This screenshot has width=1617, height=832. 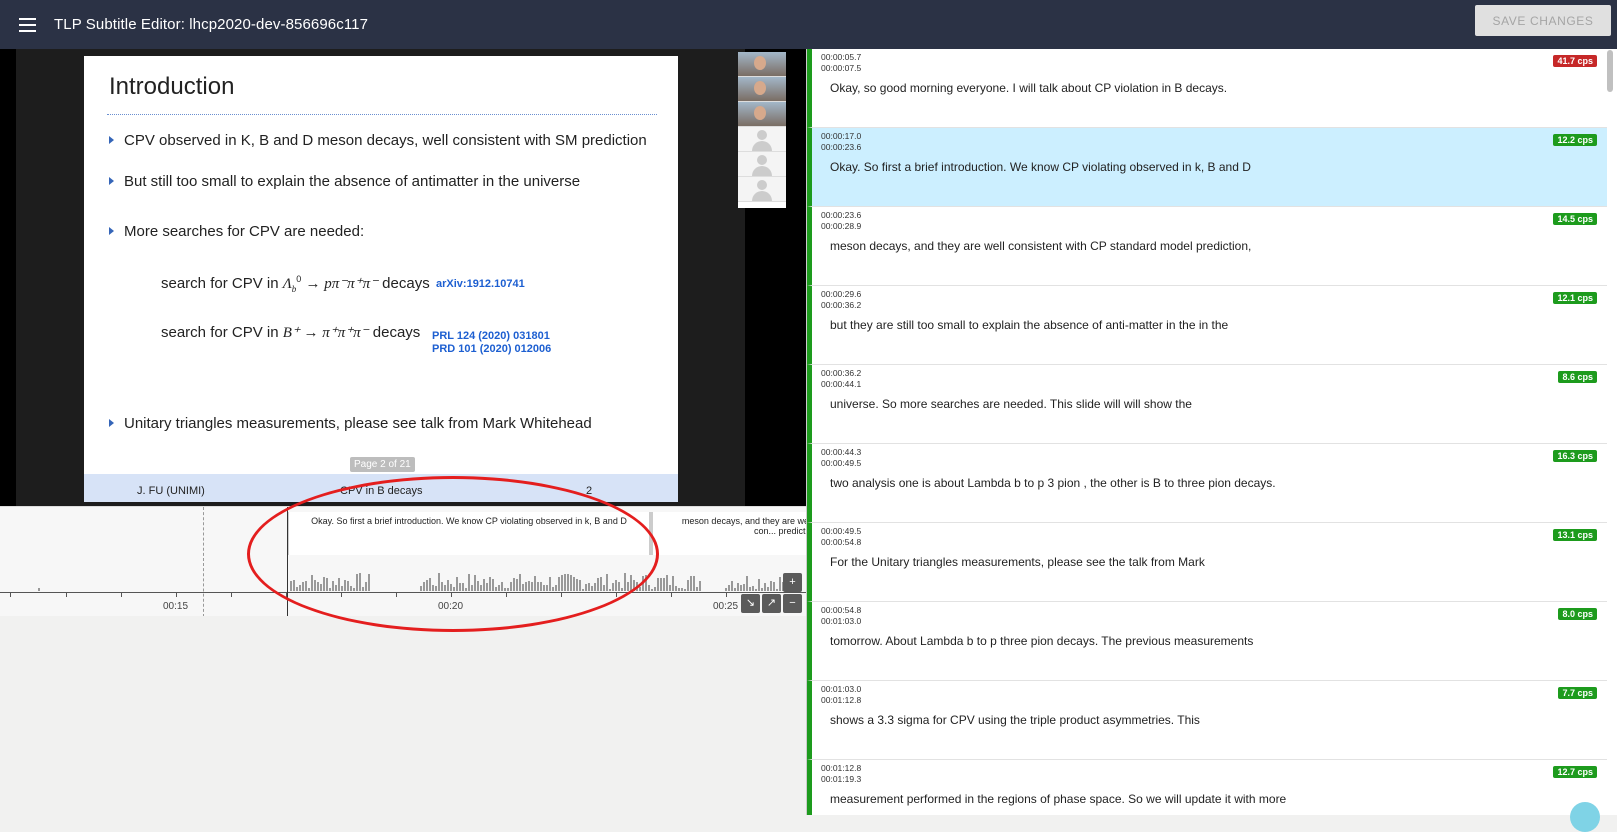 I want to click on start-time: 00:00:54.8, so click(x=841, y=610).